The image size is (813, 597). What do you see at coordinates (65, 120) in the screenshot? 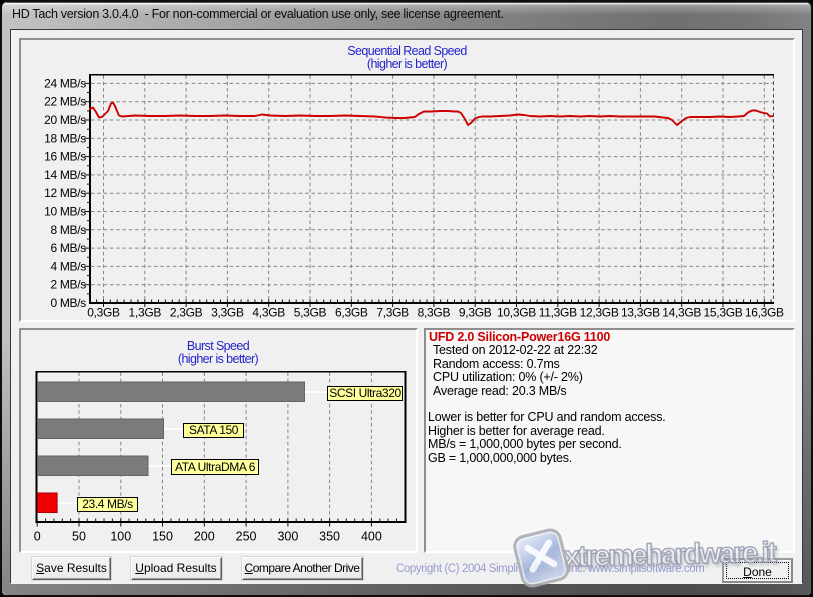
I see `svg-text: 20 MB/s` at bounding box center [65, 120].